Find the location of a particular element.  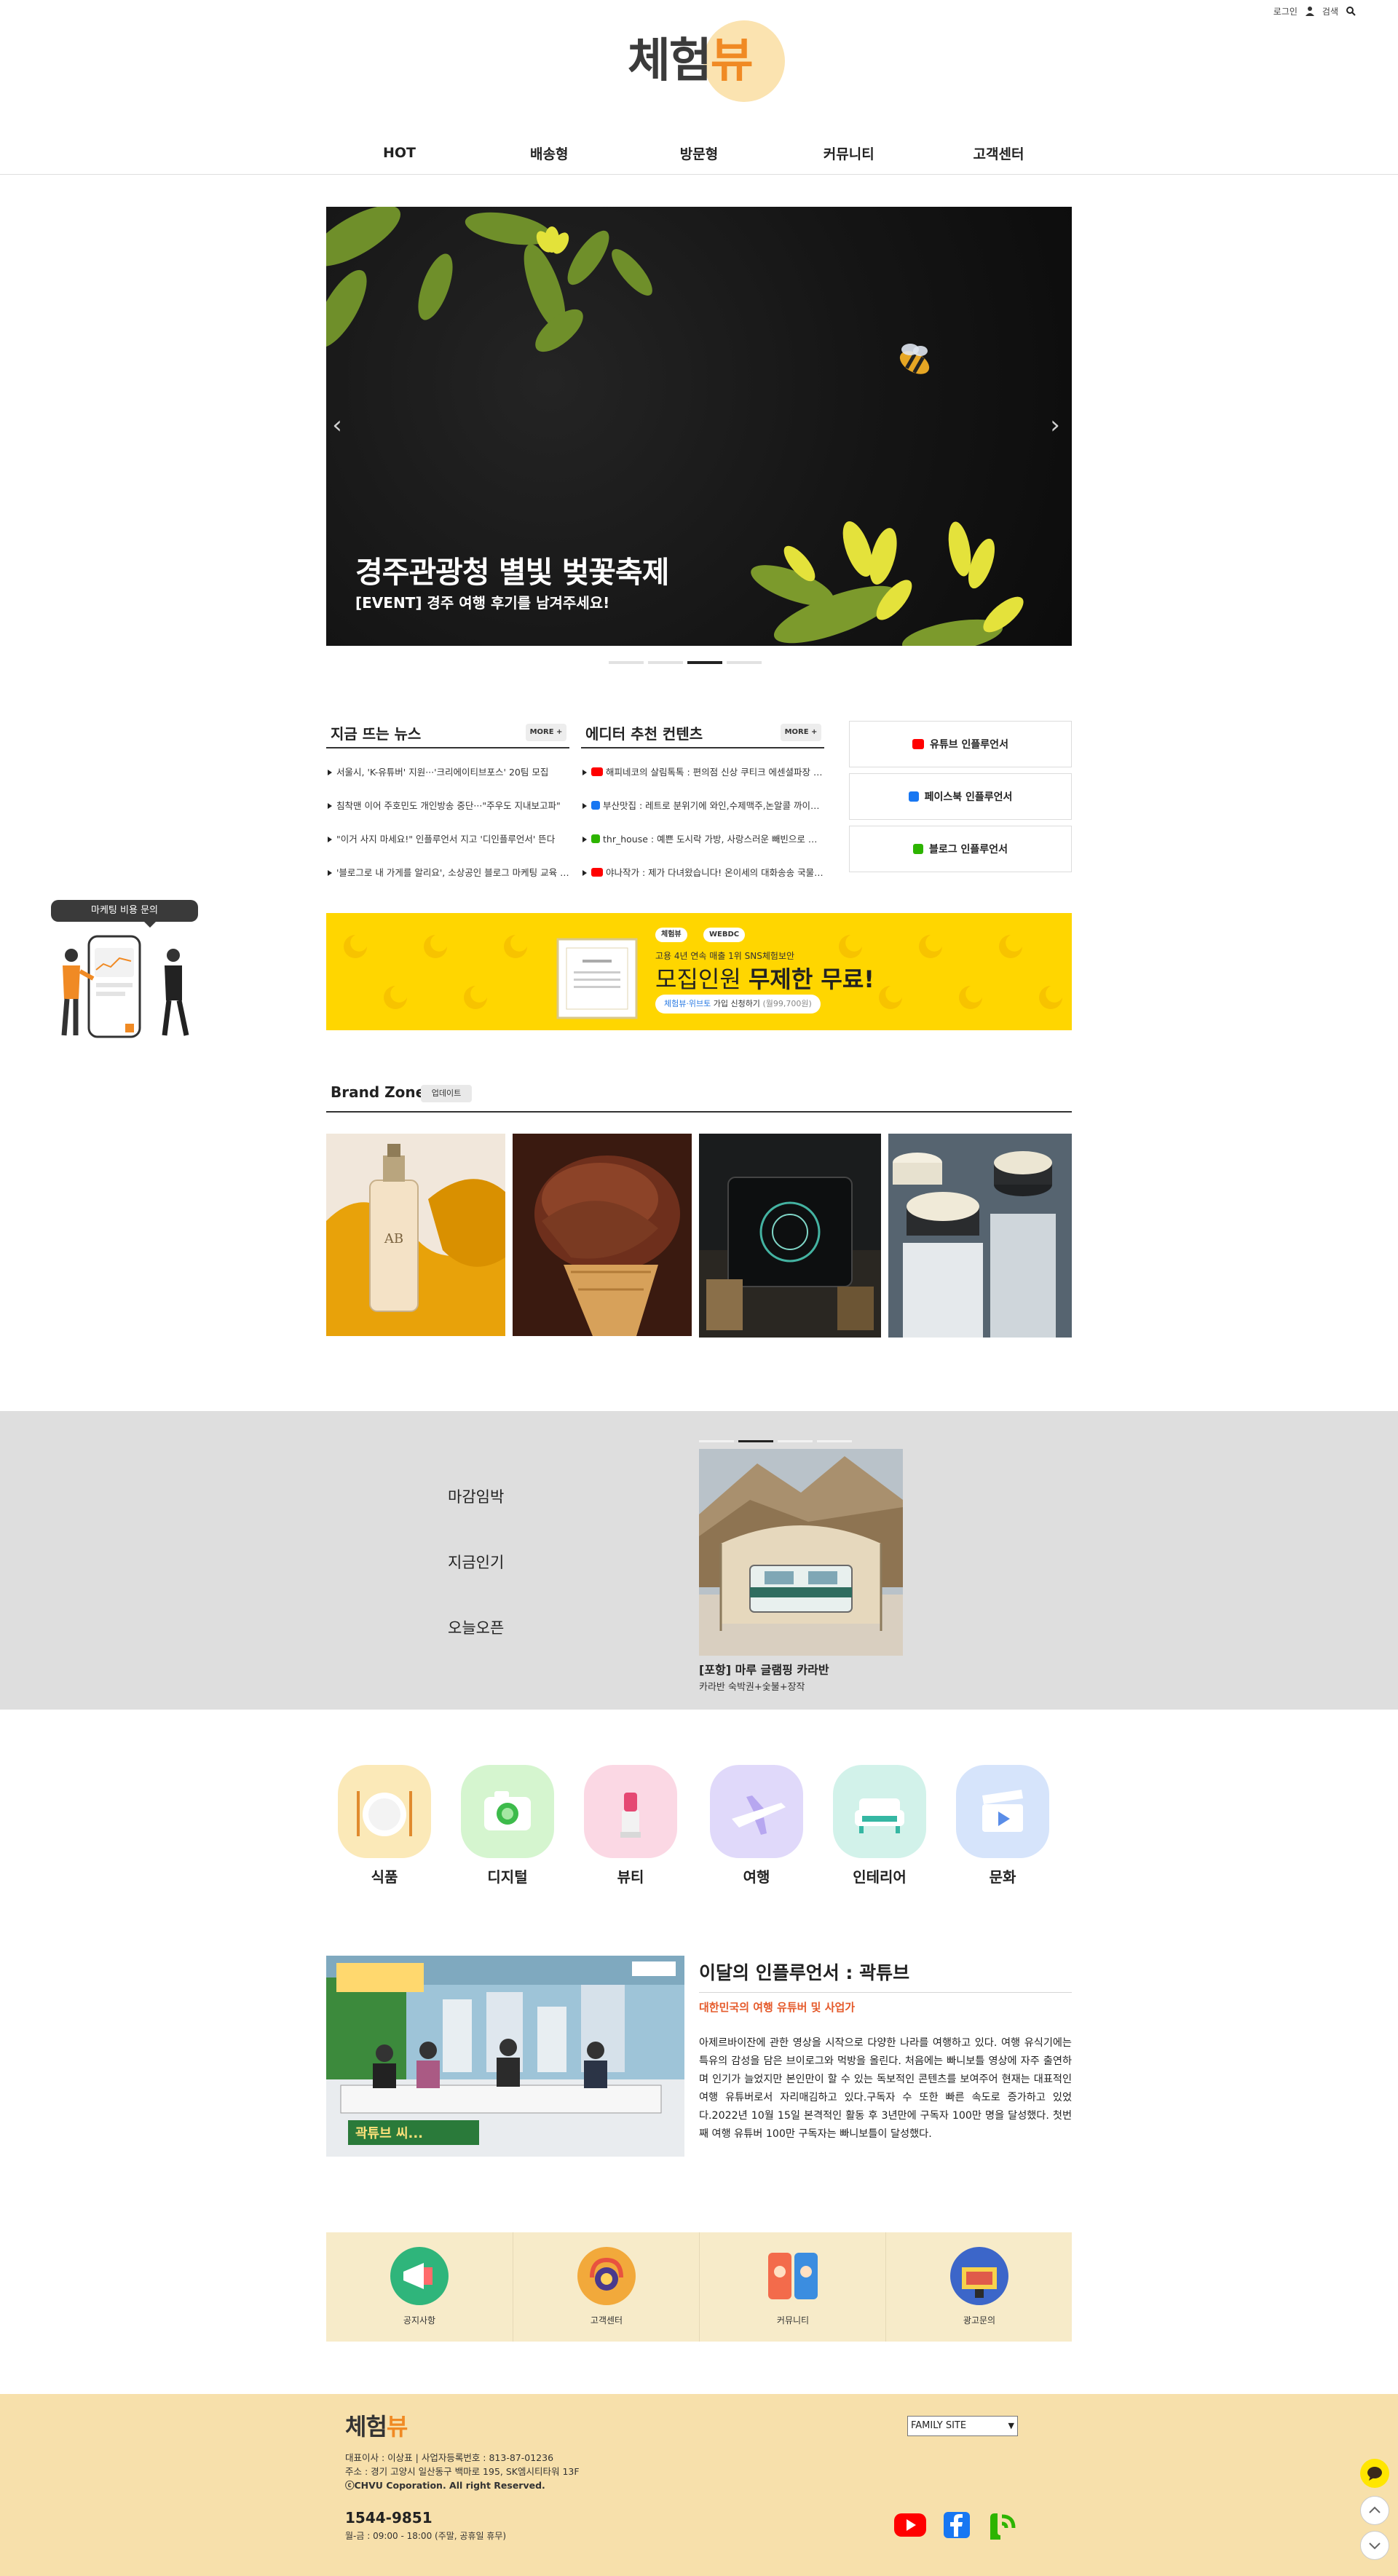

nav-item-community: 커뮤니티 is located at coordinates (848, 153).